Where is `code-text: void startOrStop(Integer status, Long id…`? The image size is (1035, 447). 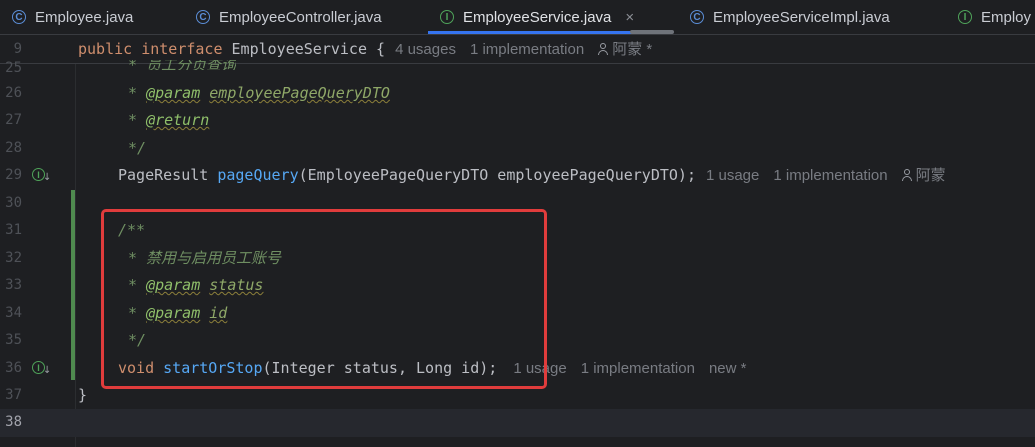
code-text: void startOrStop(Integer status, Long id… is located at coordinates (439, 368).